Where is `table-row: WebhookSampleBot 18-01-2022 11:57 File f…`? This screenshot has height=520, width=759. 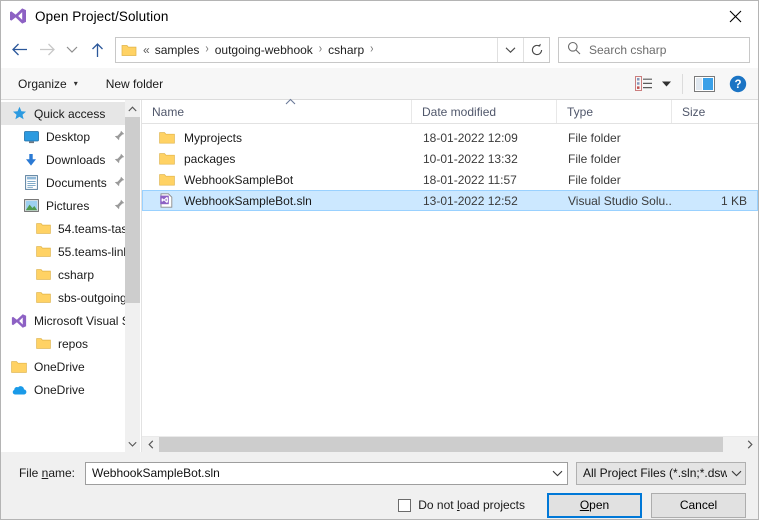
table-row: WebhookSampleBot 18-01-2022 11:57 File f… is located at coordinates (450, 179).